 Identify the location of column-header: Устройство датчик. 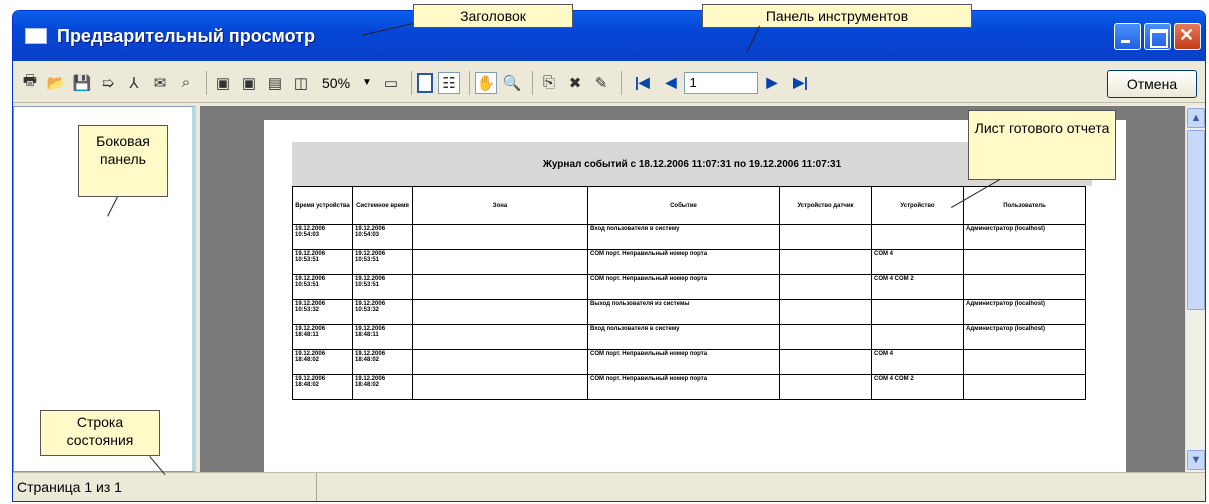
(825, 205).